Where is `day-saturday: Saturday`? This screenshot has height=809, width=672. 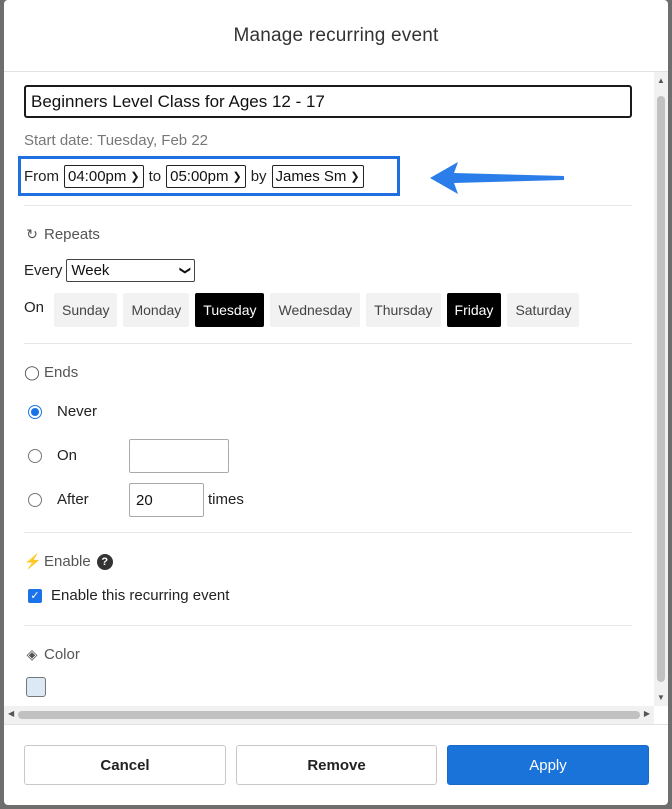 day-saturday: Saturday is located at coordinates (543, 310).